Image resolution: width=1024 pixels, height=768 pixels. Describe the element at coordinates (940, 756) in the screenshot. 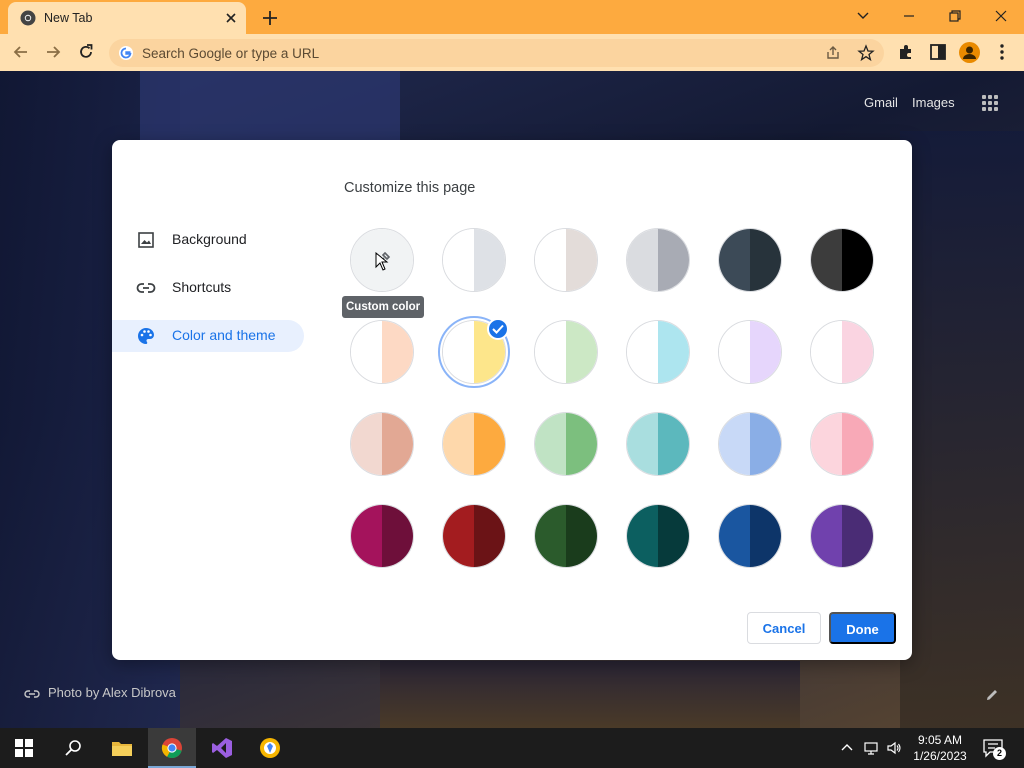

I see `clock-date: 1/26/2023` at that location.